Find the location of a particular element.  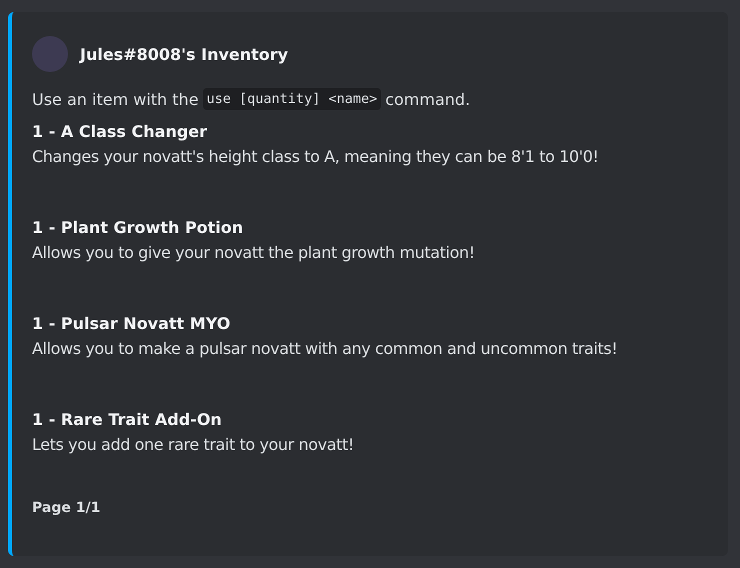

avatar is located at coordinates (50, 54).